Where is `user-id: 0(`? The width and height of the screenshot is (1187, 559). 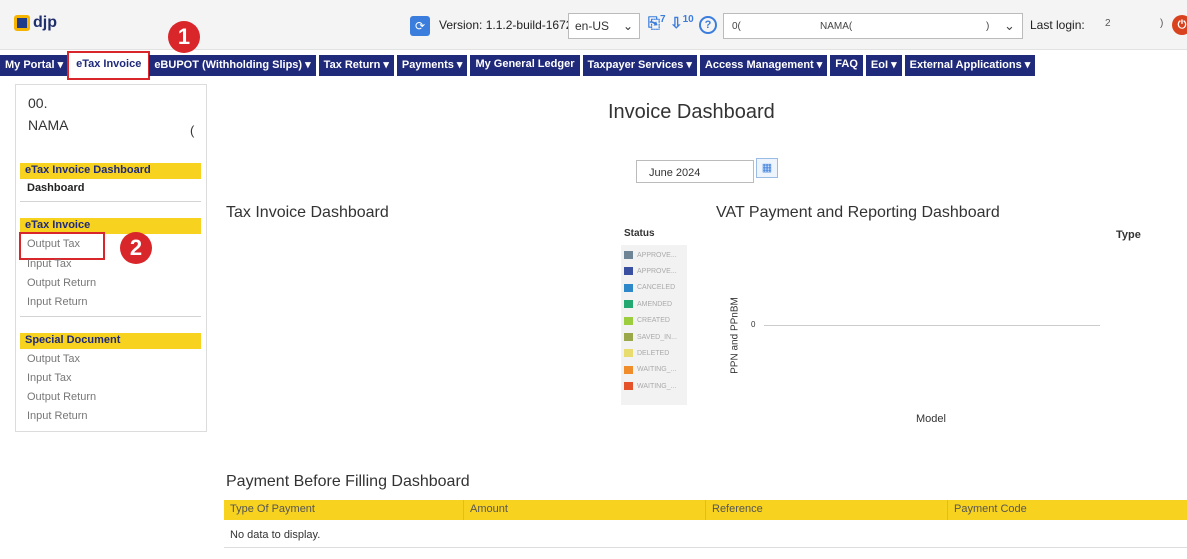
user-id: 0( is located at coordinates (736, 26).